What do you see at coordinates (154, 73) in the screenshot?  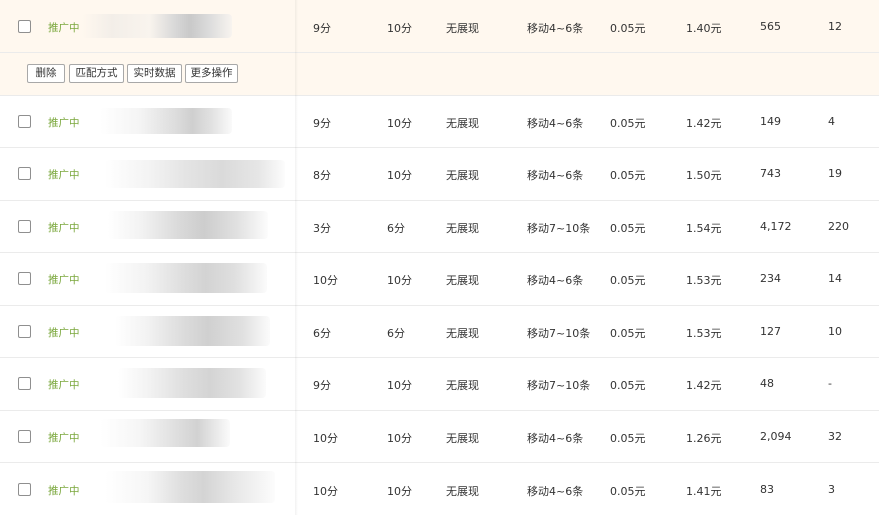 I see `realtime-data-button: 实时数据` at bounding box center [154, 73].